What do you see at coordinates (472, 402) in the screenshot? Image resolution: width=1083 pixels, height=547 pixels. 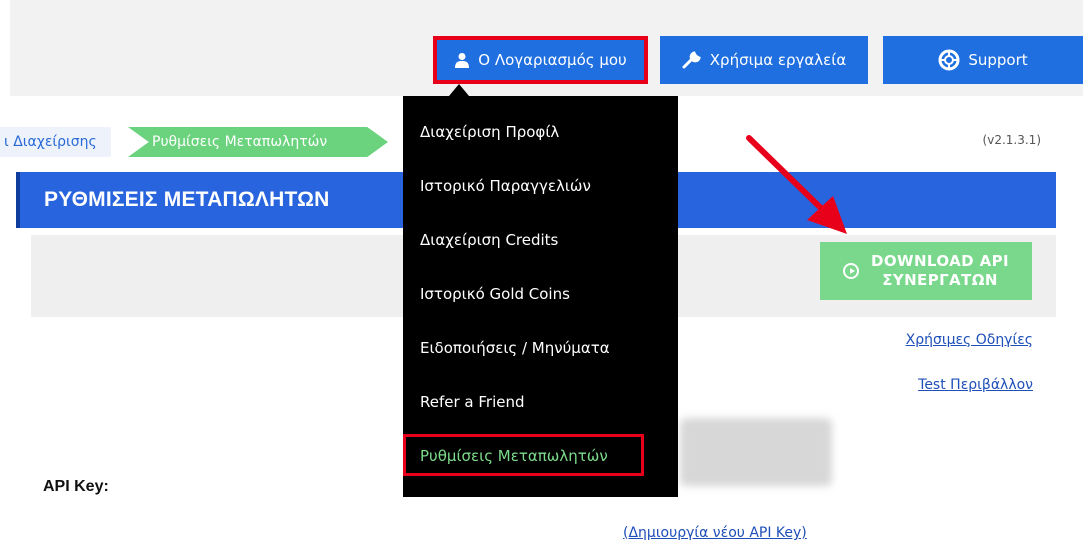 I see `menu-item-refer: Refer a Friend` at bounding box center [472, 402].